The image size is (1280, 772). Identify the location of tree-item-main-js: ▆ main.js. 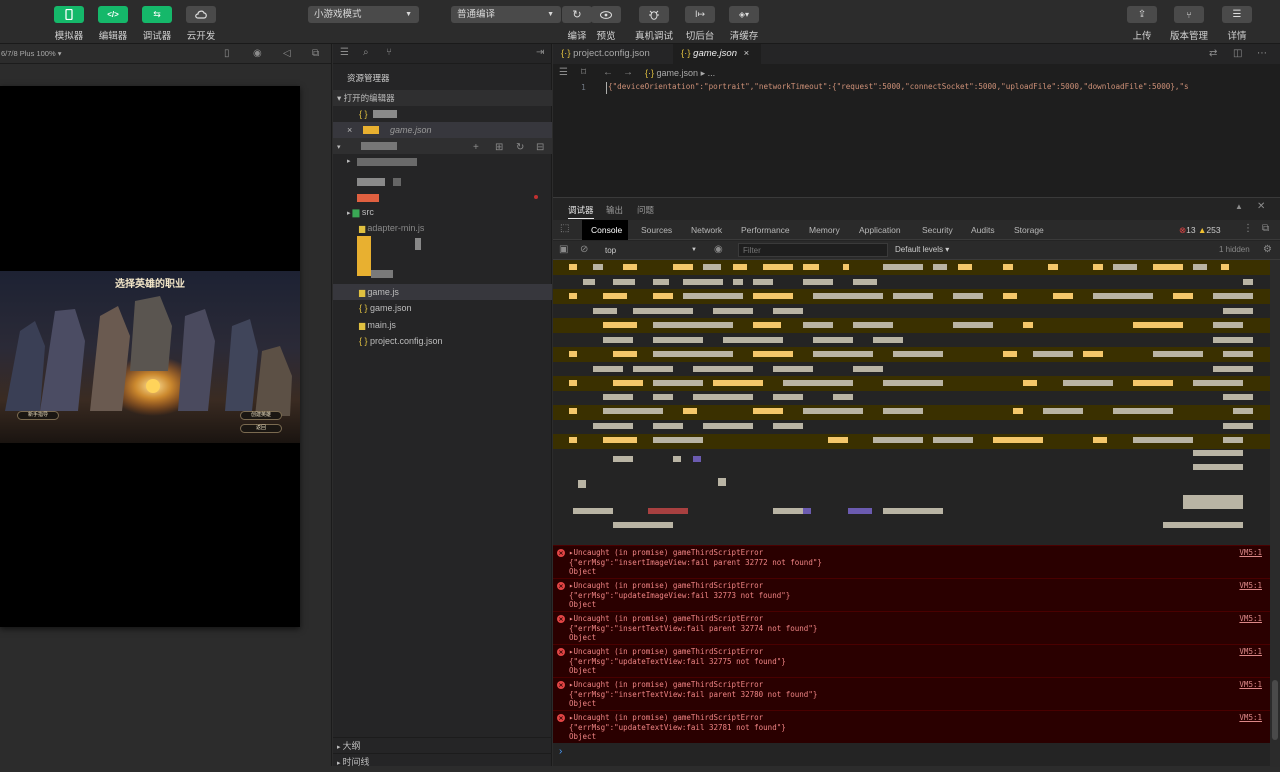
(442, 325).